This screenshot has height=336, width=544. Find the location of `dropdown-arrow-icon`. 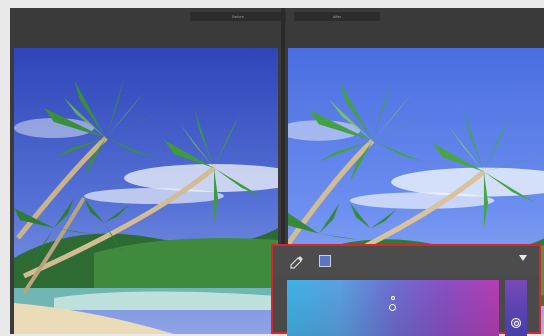

dropdown-arrow-icon is located at coordinates (523, 258).